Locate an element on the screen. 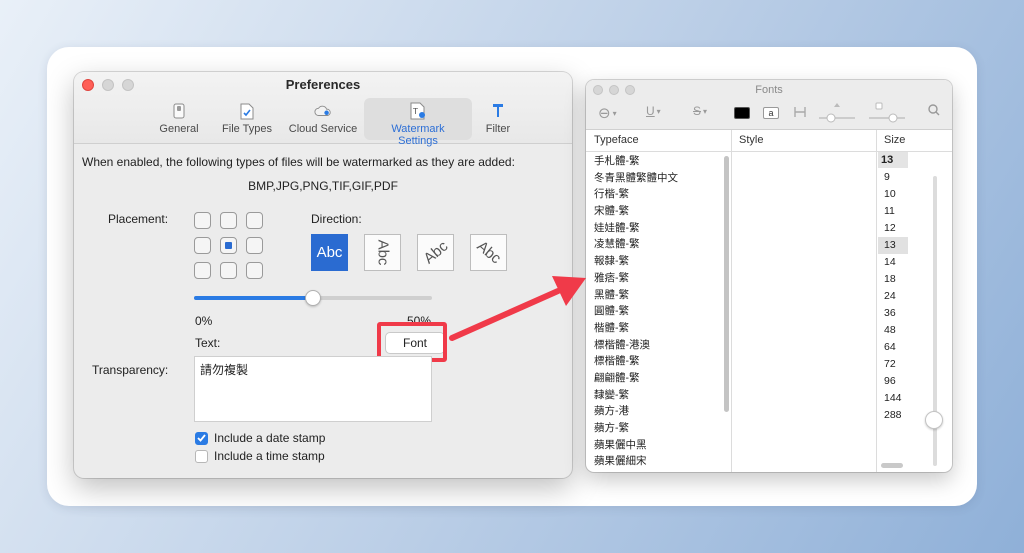 The width and height of the screenshot is (1024, 553). annotation-arrow is located at coordinates (517, 308).